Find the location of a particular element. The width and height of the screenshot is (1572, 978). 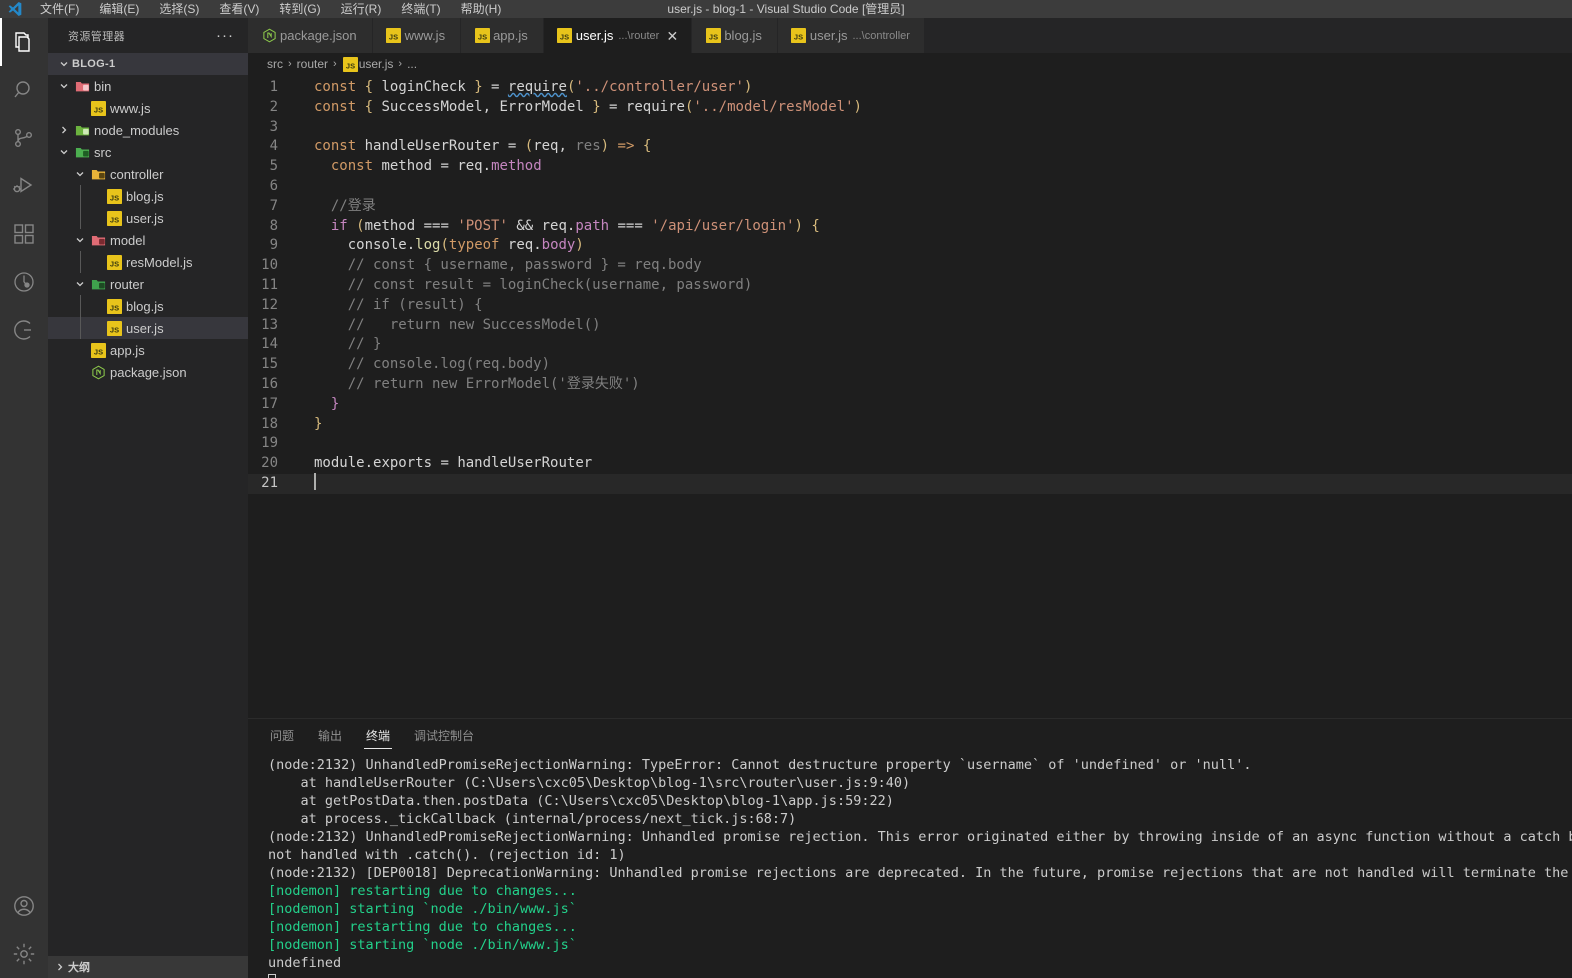

code-line: 20 module.exports = handleUserRouter is located at coordinates (910, 464).